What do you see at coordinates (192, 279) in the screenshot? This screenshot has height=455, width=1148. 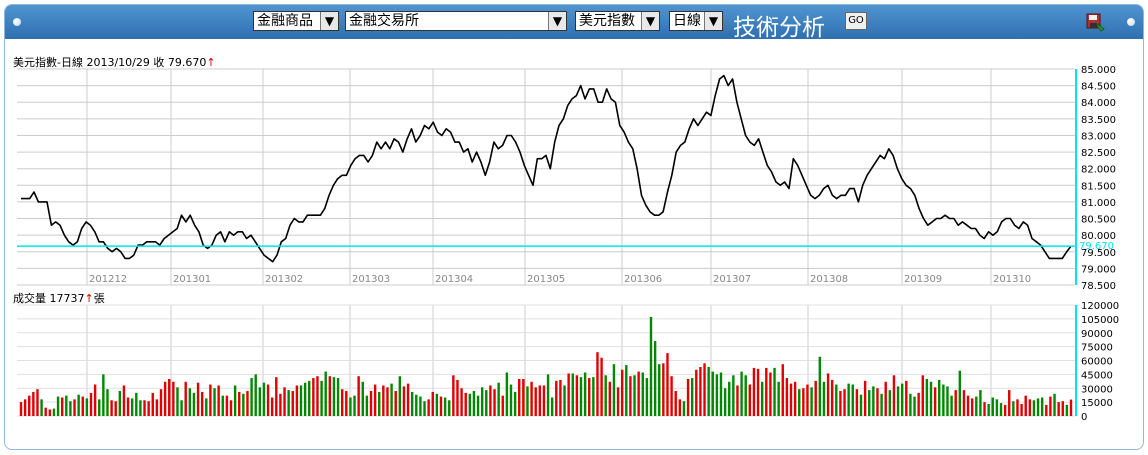 I see `x-tick-label: 201301` at bounding box center [192, 279].